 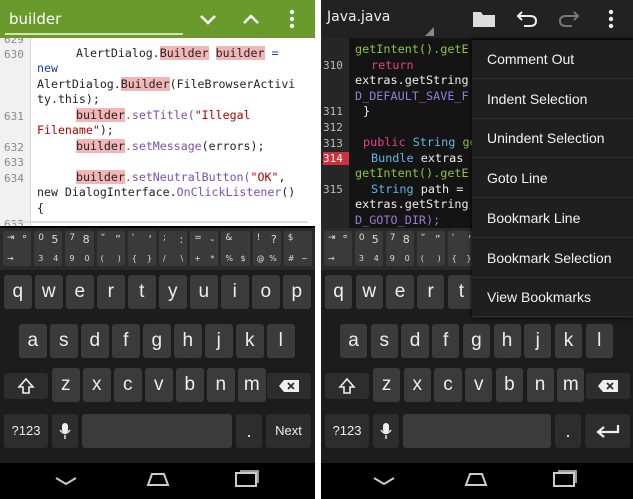 I want to click on chevron-up-icon, so click(x=251, y=19).